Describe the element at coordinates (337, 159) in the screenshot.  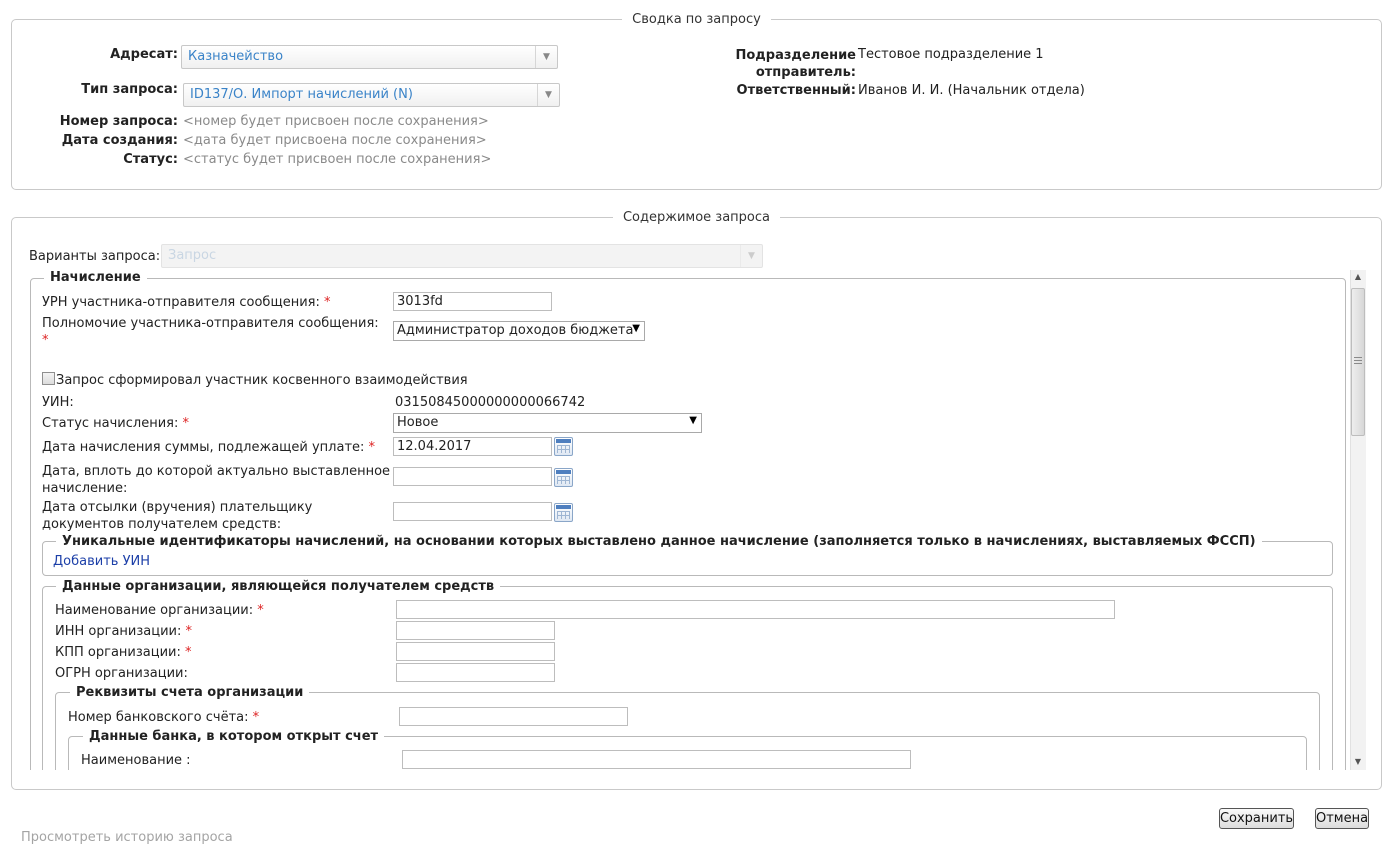
I see `status-value: <статус будет присвоен после сохранения>` at that location.